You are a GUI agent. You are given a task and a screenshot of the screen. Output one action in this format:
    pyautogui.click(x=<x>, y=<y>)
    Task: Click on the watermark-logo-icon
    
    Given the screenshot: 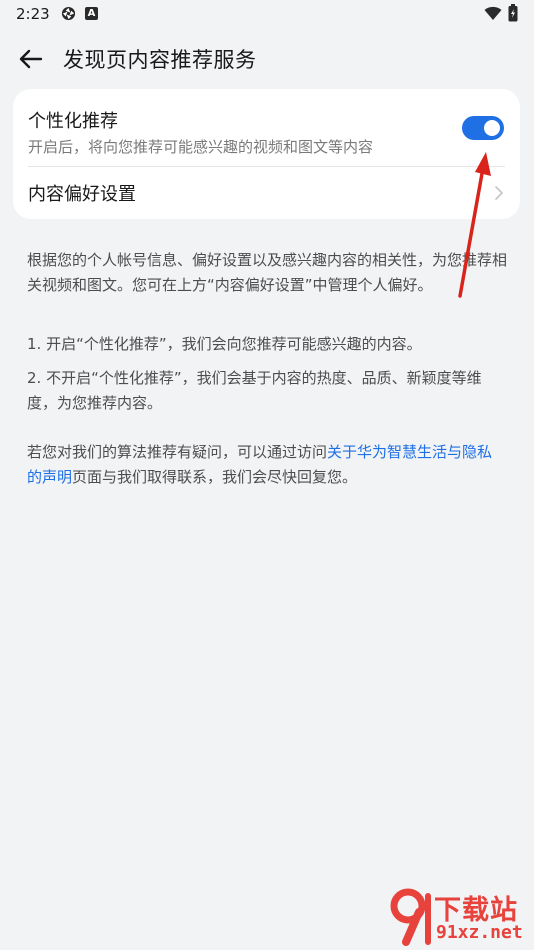 What is the action you would take?
    pyautogui.click(x=410, y=917)
    